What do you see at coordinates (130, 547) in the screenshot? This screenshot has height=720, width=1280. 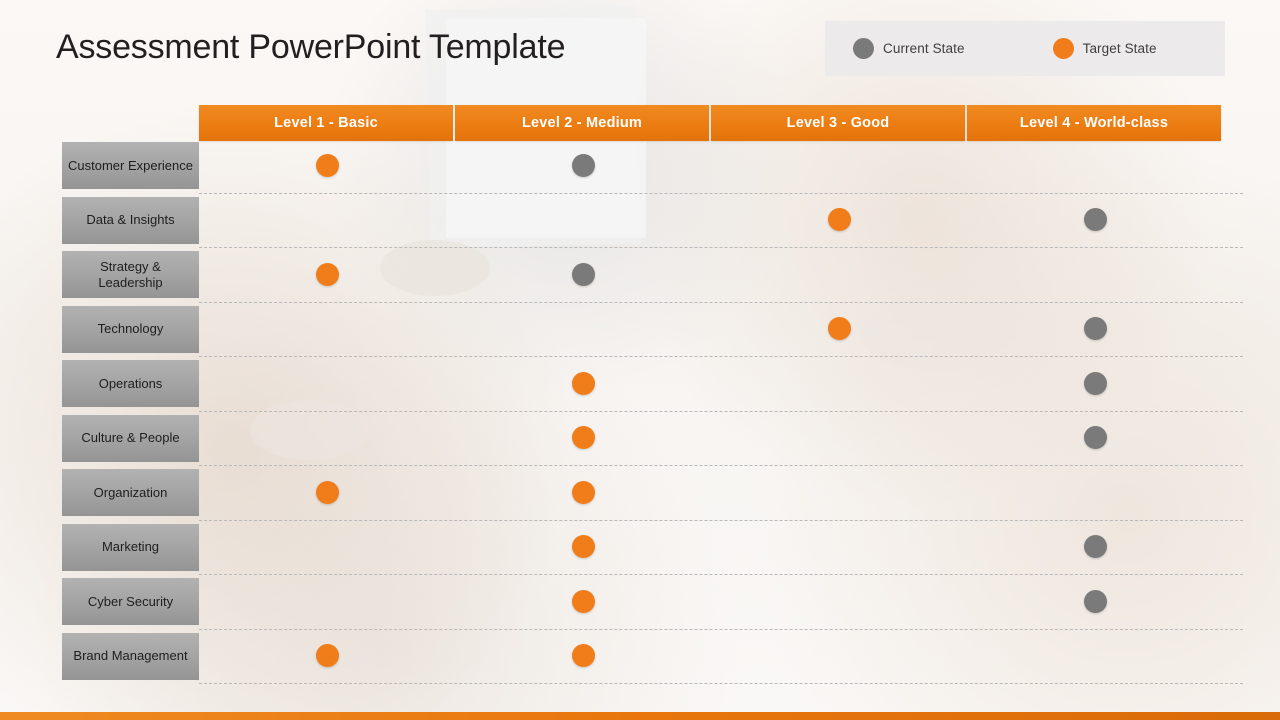 I see `row-label-7: Marketing` at bounding box center [130, 547].